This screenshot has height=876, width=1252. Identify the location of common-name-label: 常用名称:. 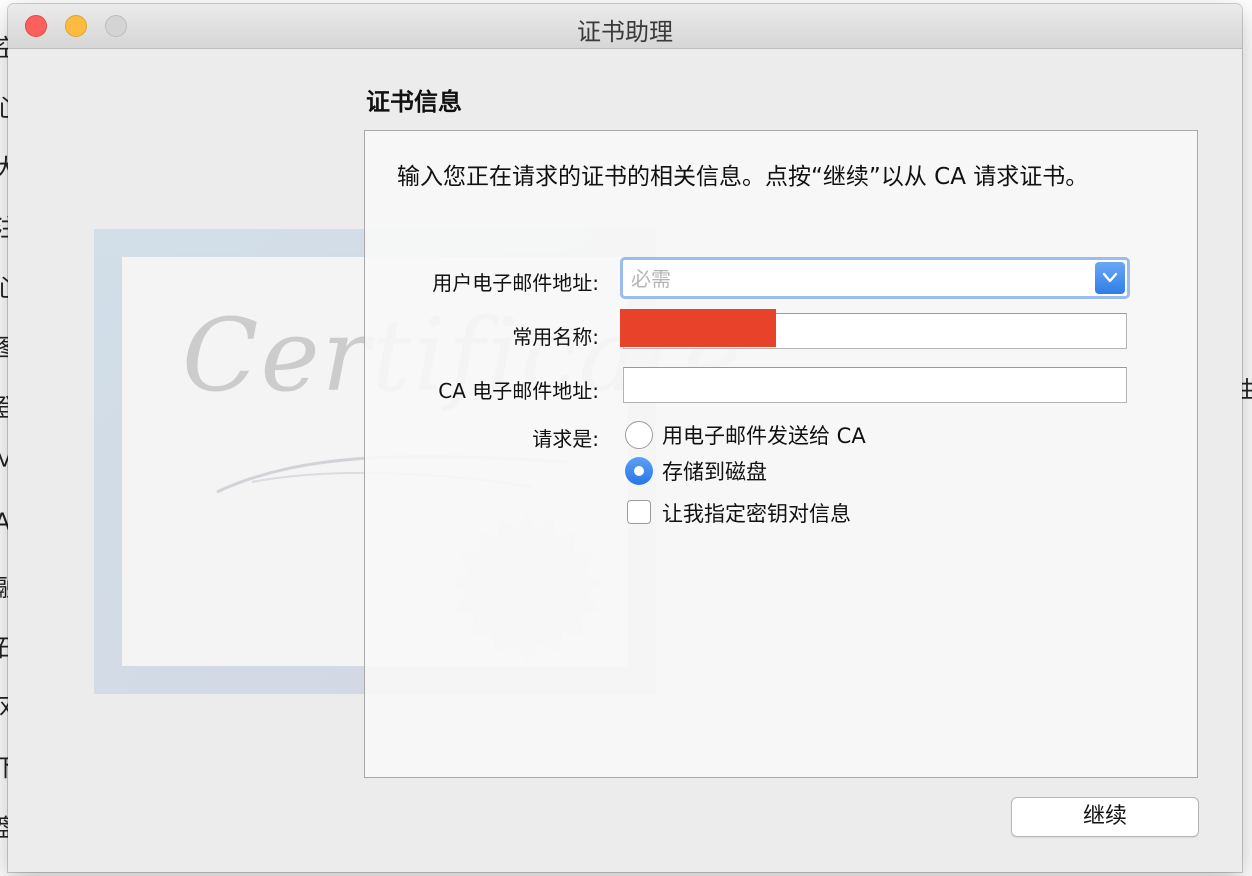
(555, 337).